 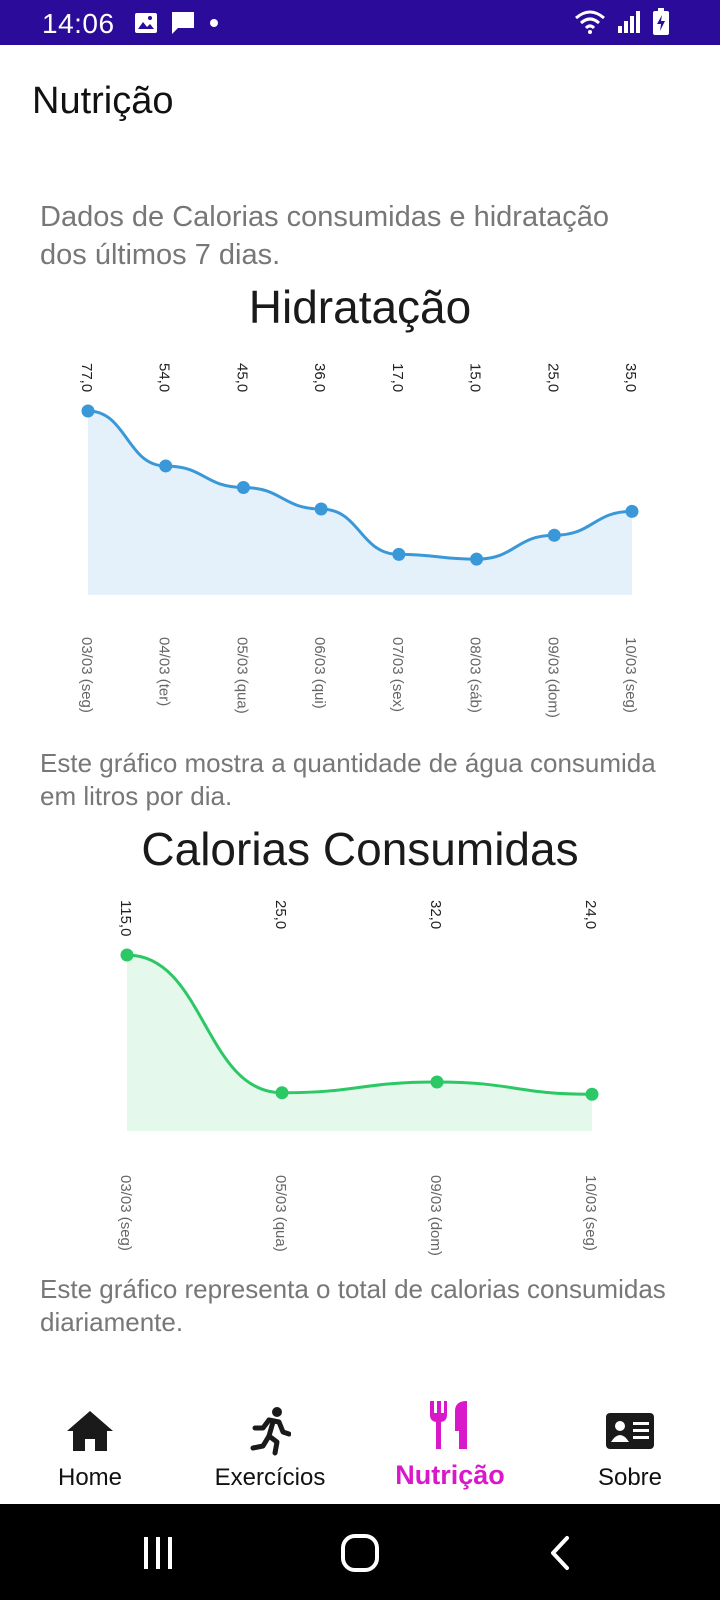 I want to click on signal-icon, so click(x=629, y=22).